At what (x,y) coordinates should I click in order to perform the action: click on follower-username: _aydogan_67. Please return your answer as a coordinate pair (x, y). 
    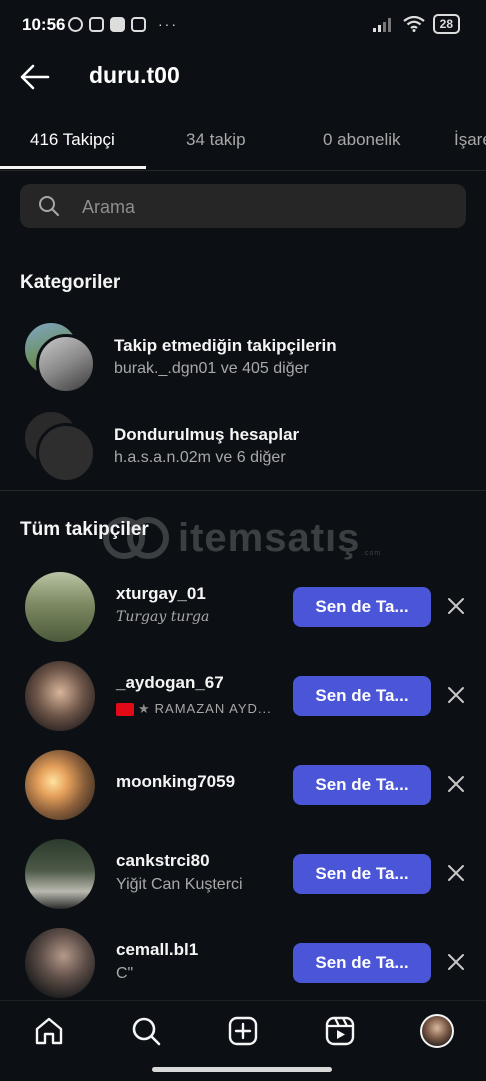
    Looking at the image, I should click on (170, 683).